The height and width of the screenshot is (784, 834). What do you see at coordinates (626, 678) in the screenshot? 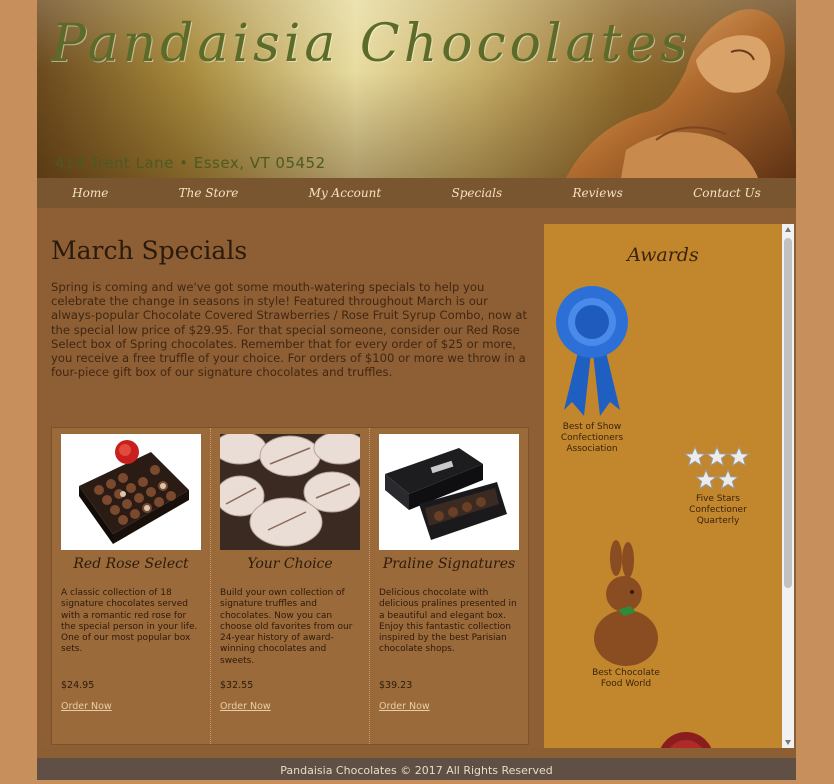
I see `award-label: Best Chocolate Food World` at bounding box center [626, 678].